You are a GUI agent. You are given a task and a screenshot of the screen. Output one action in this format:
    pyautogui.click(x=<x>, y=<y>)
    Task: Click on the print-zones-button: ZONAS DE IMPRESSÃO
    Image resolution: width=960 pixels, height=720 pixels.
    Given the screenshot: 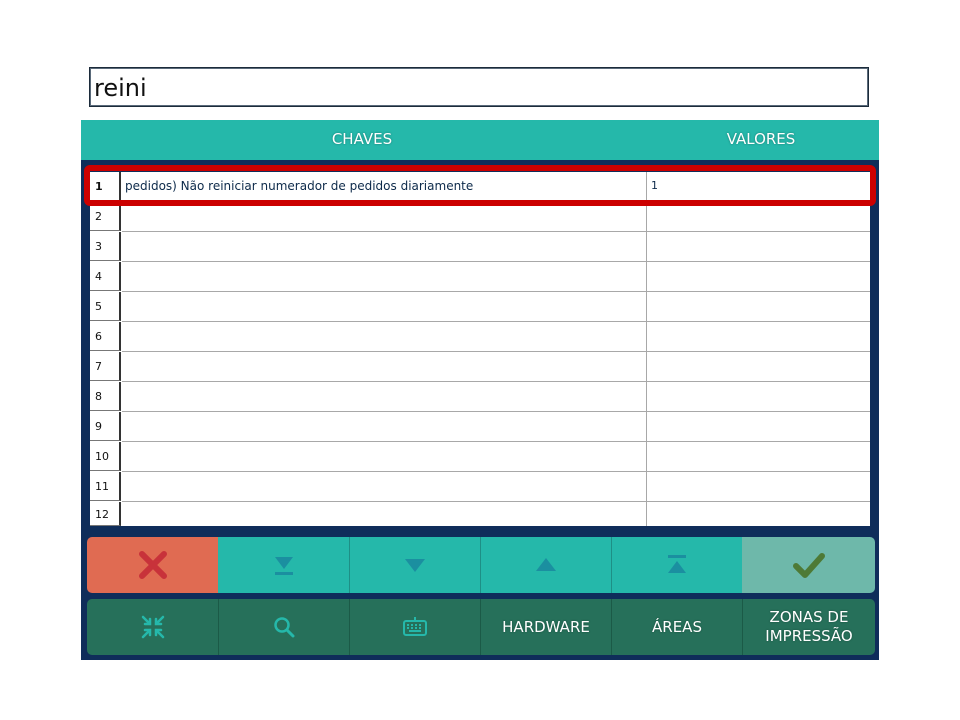 What is the action you would take?
    pyautogui.click(x=808, y=627)
    